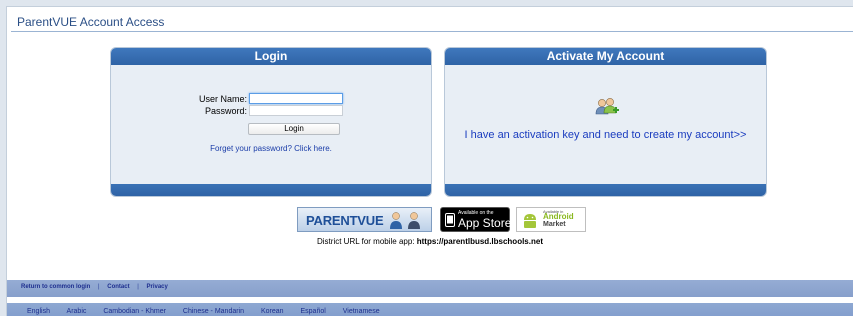  I want to click on android-market-badge: Available in Android Market, so click(551, 219).